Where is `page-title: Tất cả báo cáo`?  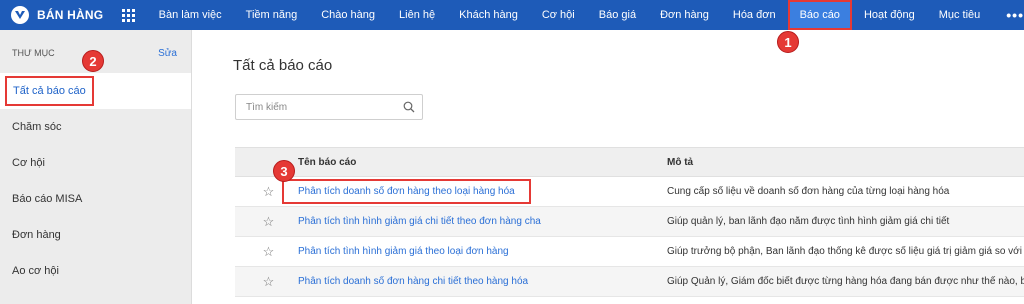 page-title: Tất cả báo cáo is located at coordinates (283, 65).